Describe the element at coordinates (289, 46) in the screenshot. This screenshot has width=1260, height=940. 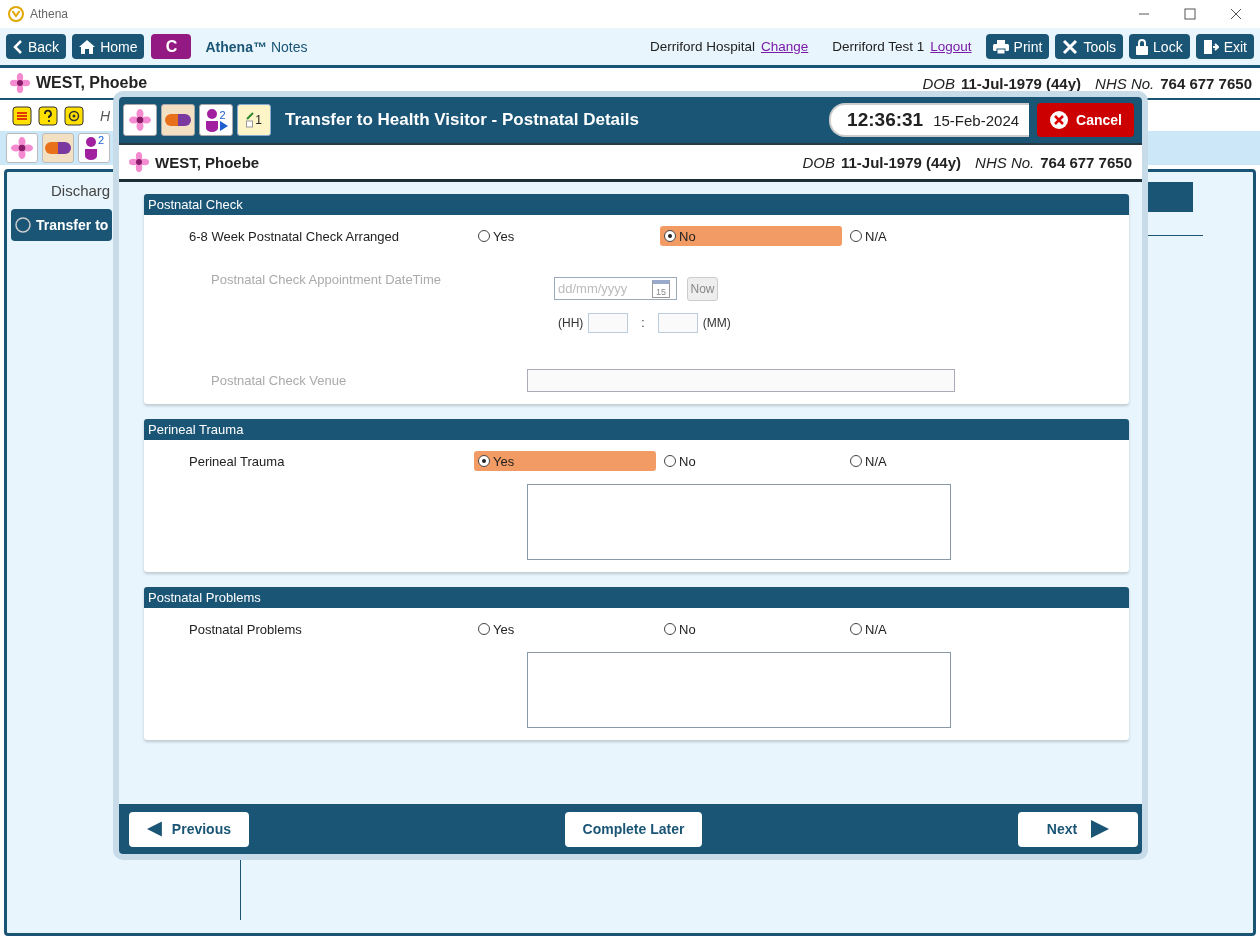
I see `app-module: Notes` at that location.